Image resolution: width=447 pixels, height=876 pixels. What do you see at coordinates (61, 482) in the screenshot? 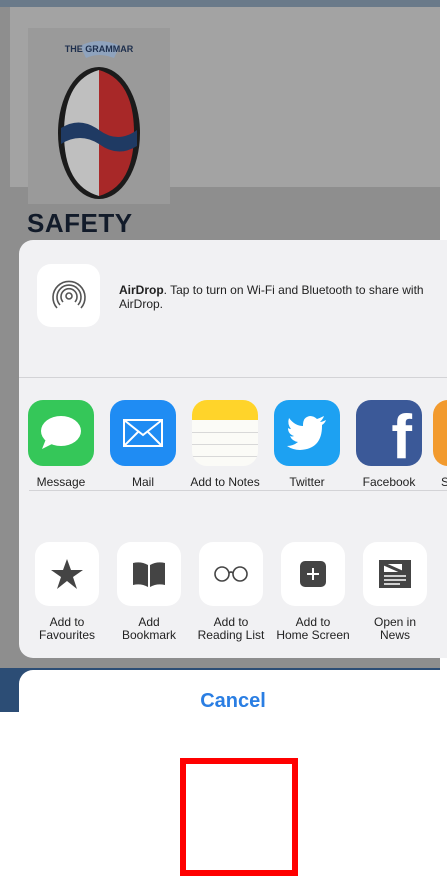
I see `app-label: Message` at bounding box center [61, 482].